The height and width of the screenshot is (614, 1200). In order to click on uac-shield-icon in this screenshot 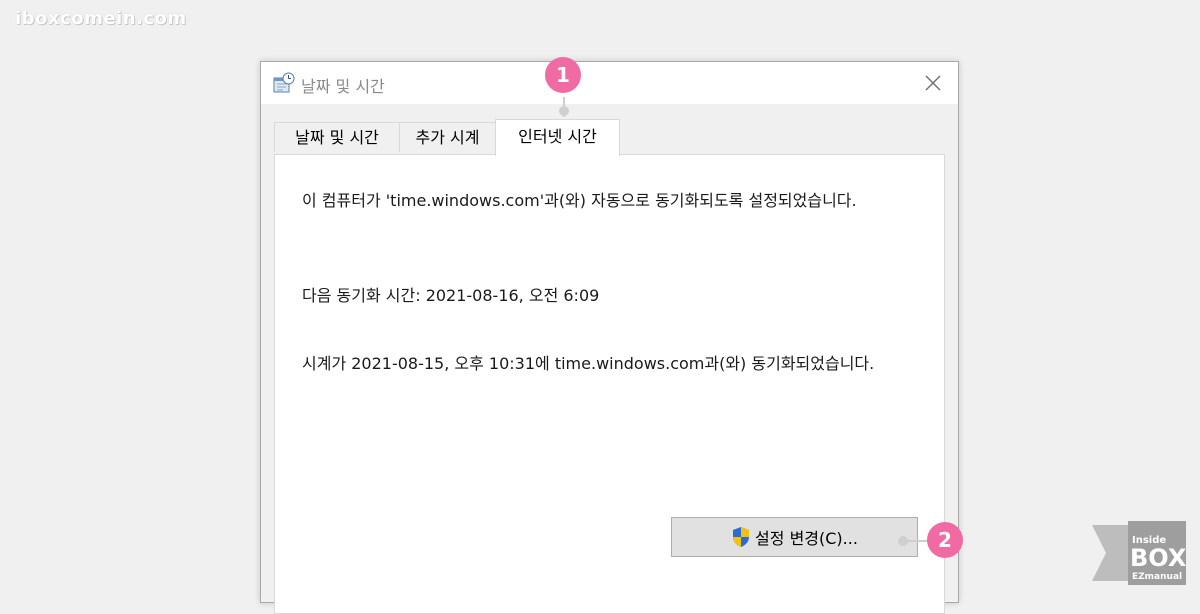, I will do `click(741, 537)`.